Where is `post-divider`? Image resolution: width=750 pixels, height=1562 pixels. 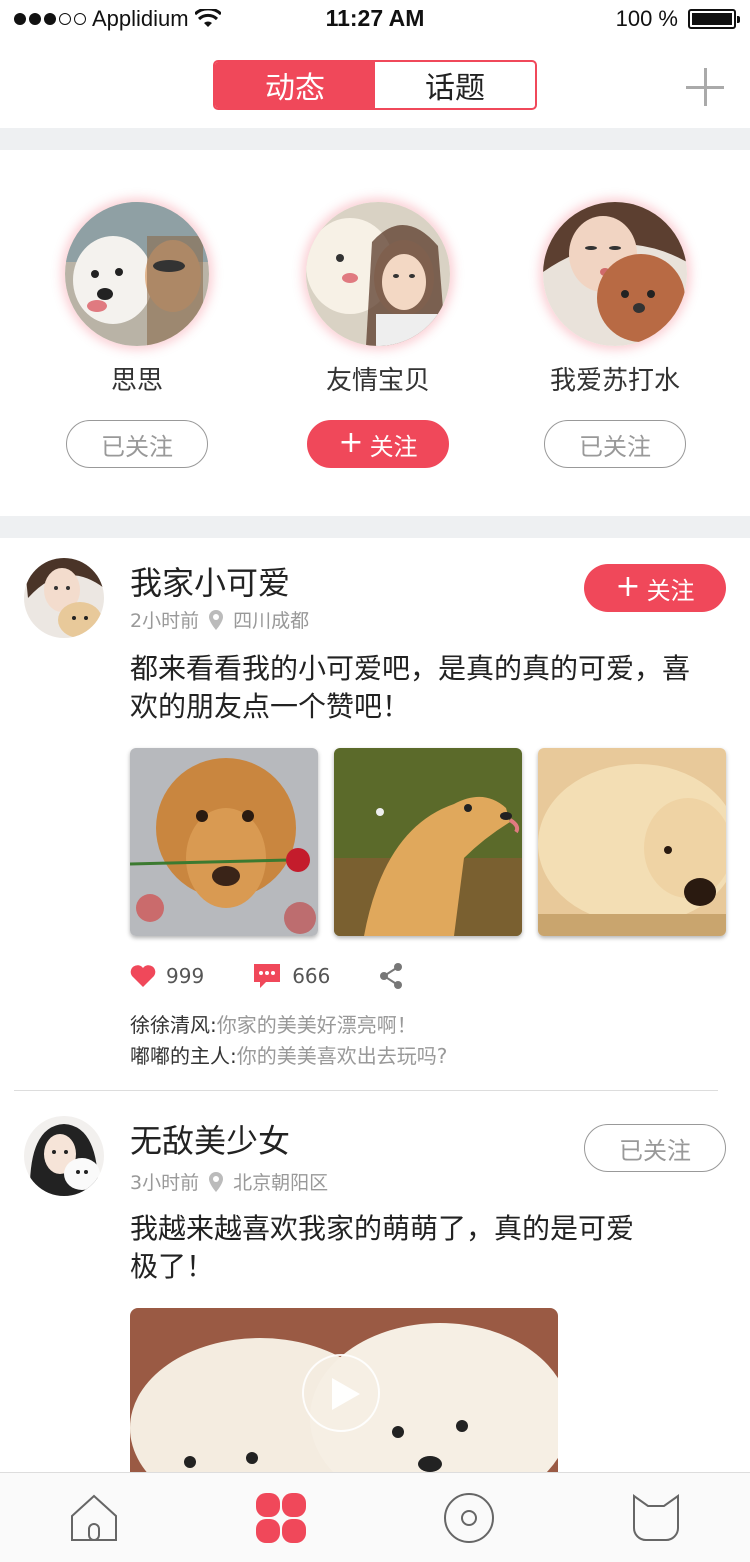 post-divider is located at coordinates (366, 1090).